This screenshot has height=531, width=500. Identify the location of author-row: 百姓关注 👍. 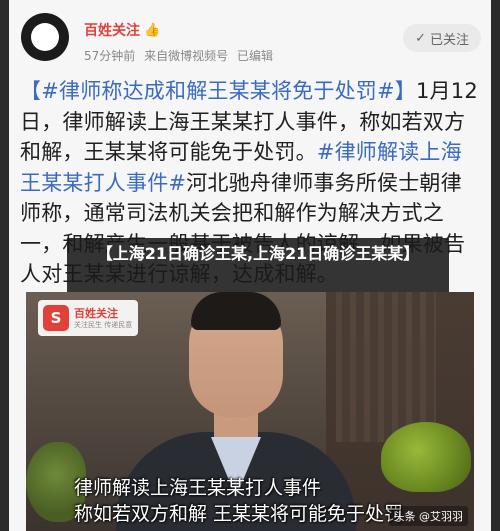
(122, 30).